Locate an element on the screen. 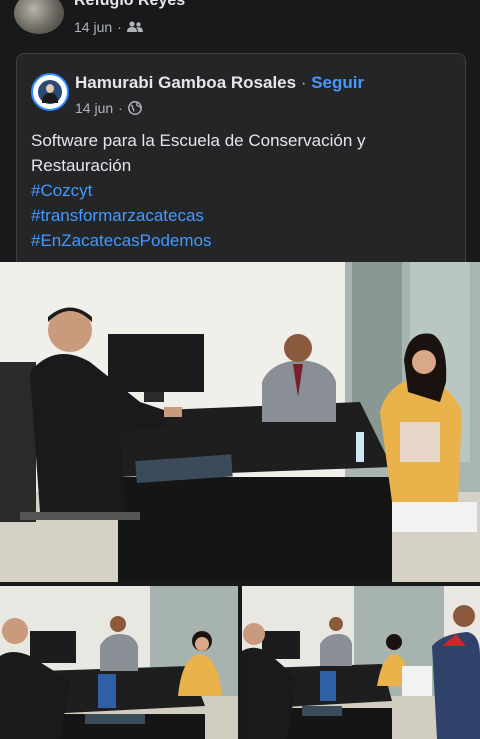 The image size is (480, 739). shared-post-date: 14 jun is located at coordinates (94, 108).